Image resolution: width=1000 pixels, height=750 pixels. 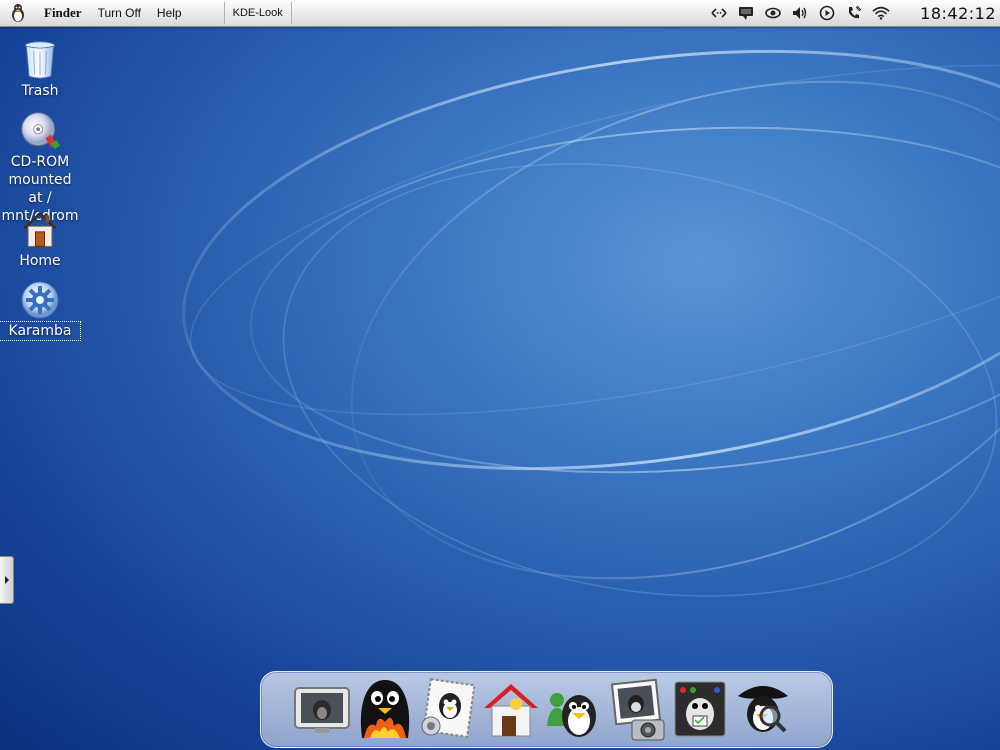 I want to click on panel-expand-handle, so click(x=7, y=580).